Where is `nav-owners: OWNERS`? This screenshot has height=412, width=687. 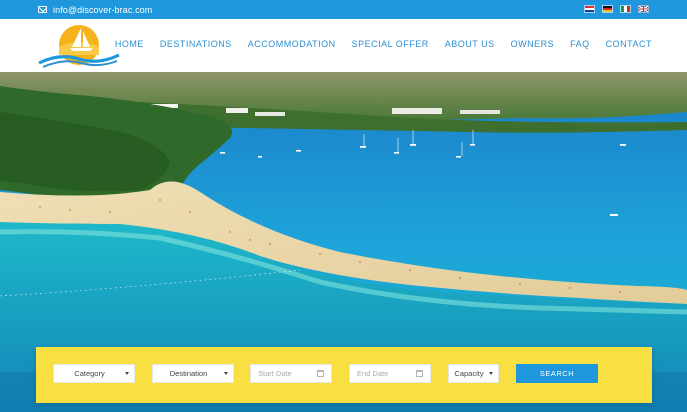 nav-owners: OWNERS is located at coordinates (533, 44).